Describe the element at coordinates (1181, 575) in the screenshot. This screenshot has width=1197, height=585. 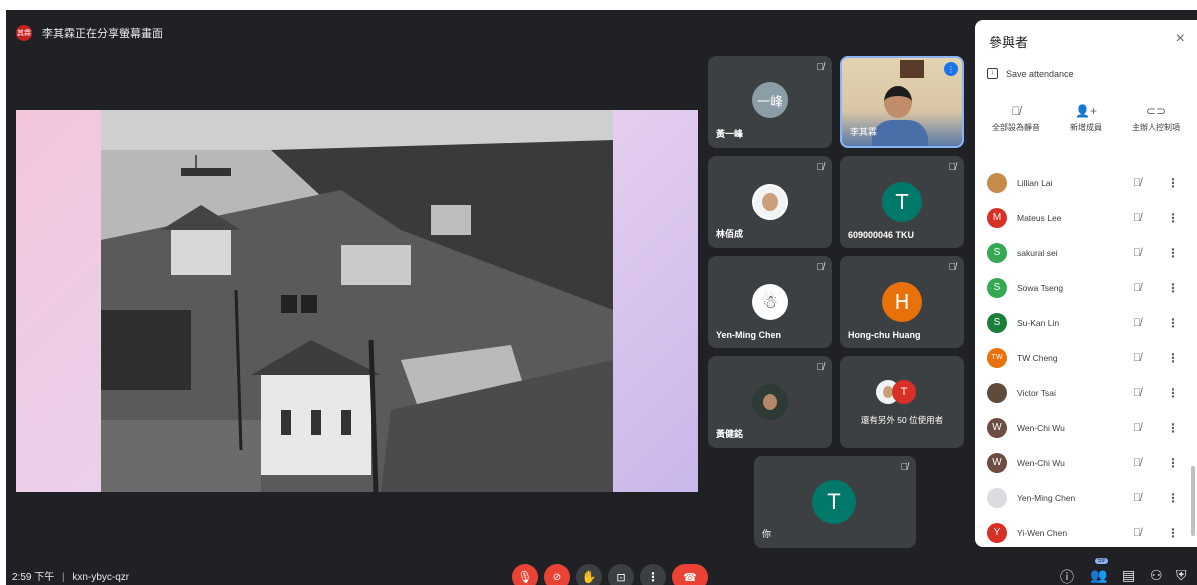
I see `host-controls-icon: ⛨` at that location.